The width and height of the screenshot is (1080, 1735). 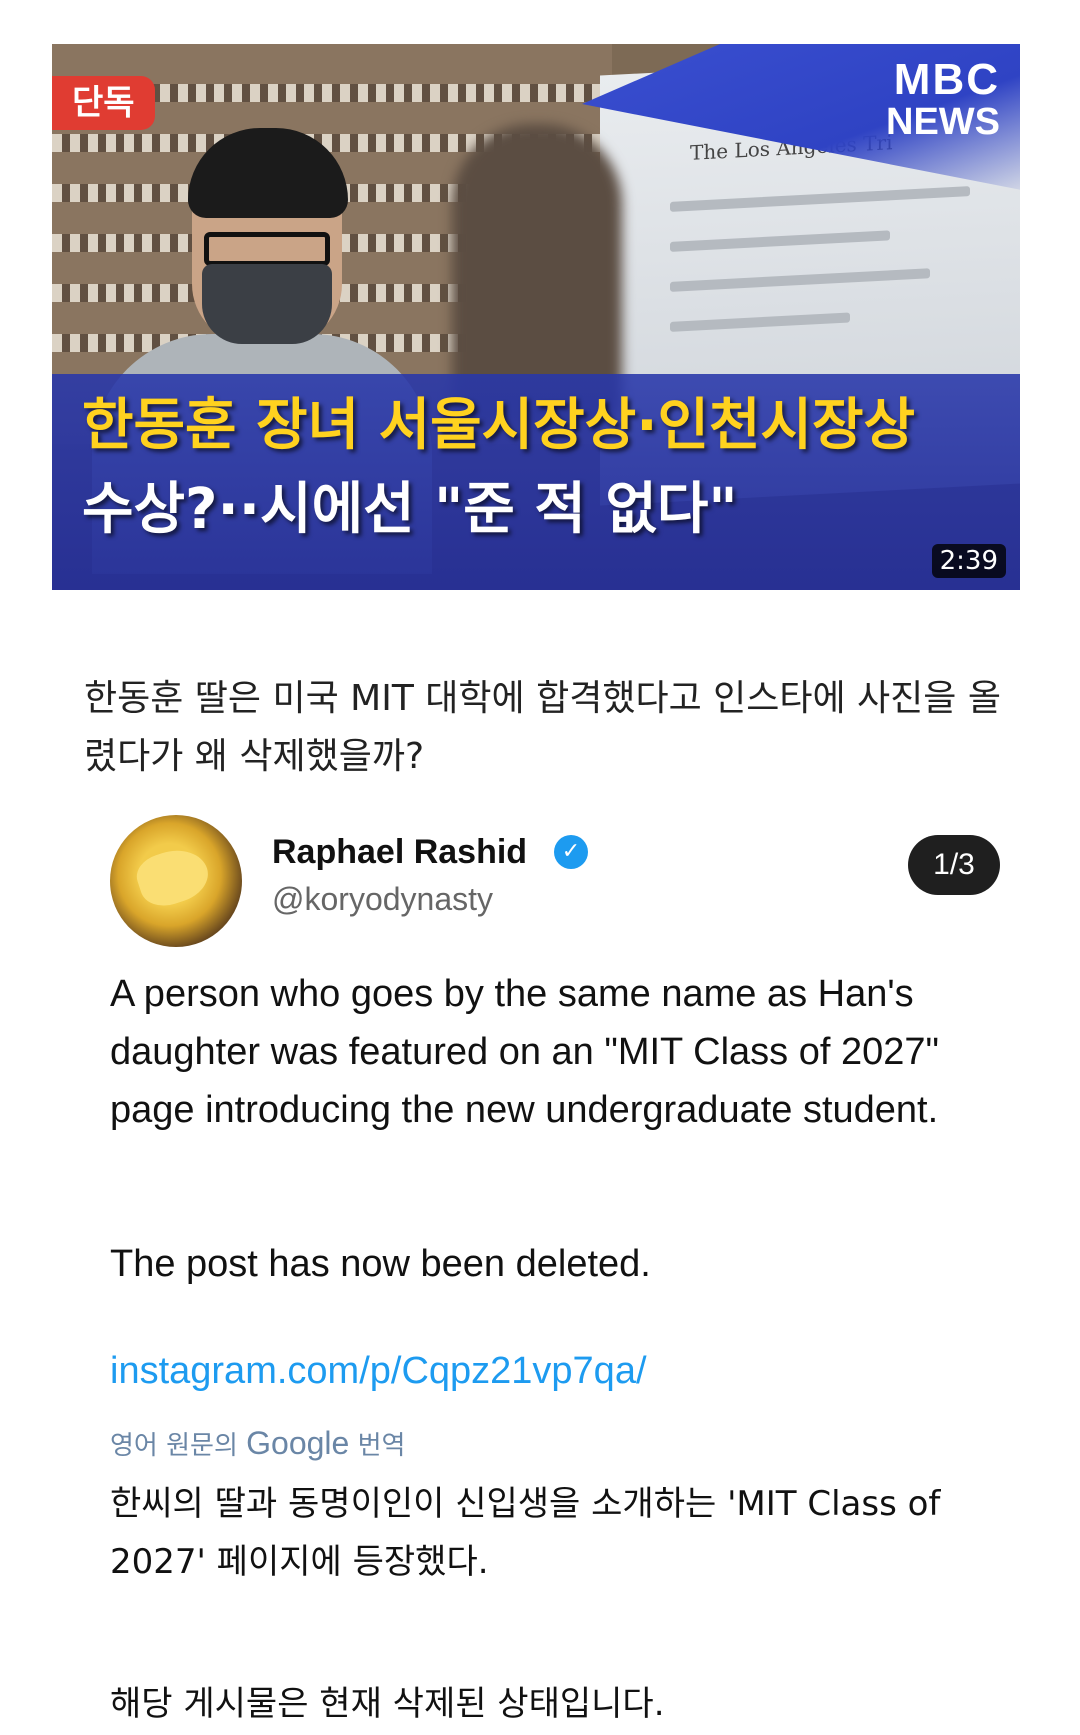 I want to click on translation-attribution: 영어 원문의 Google 번역, so click(x=257, y=1443).